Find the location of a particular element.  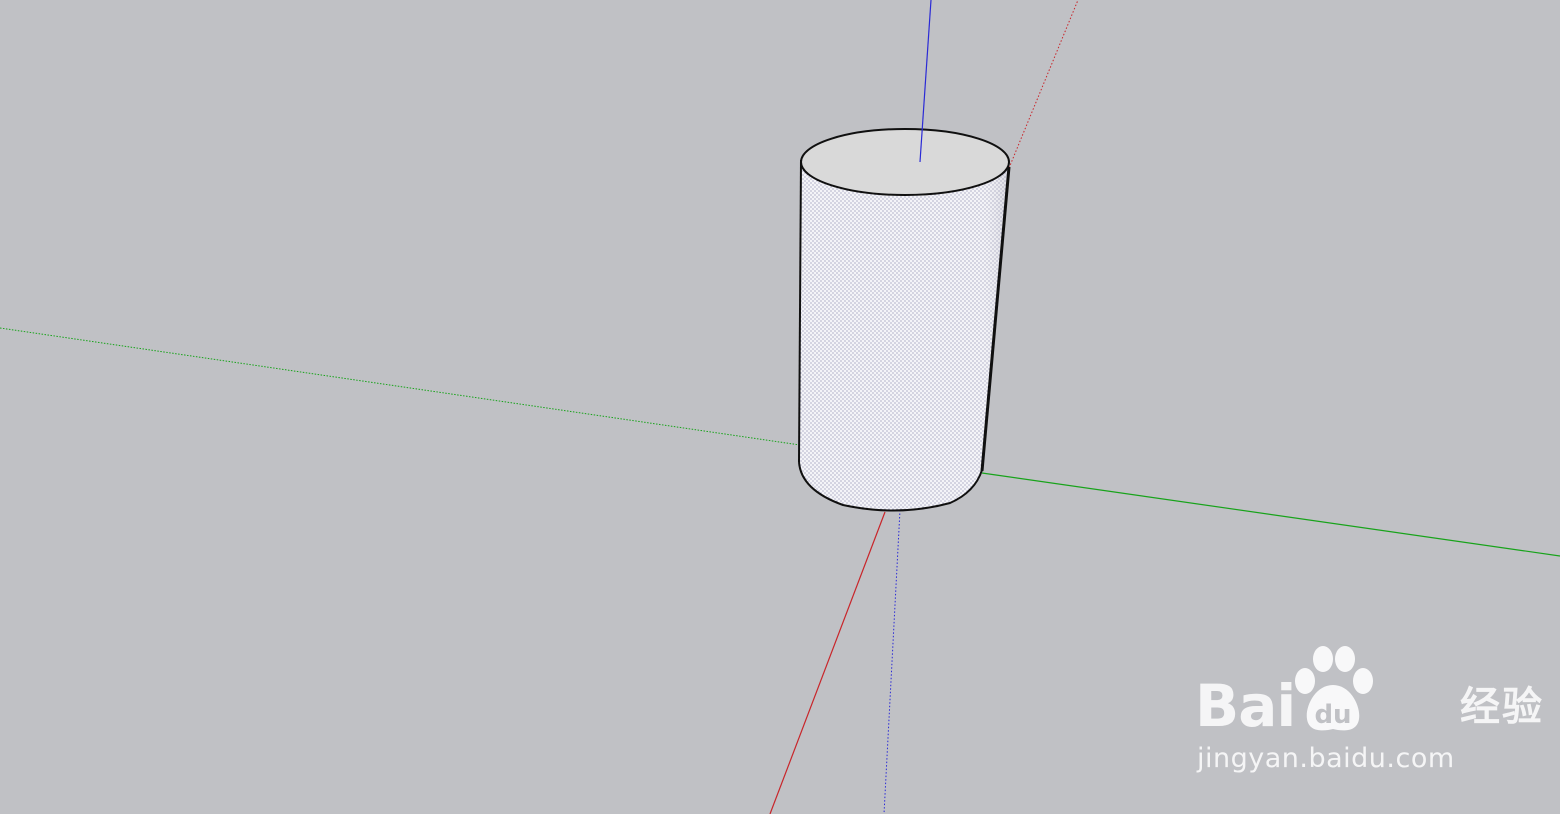

blue-axis-negative is located at coordinates (892, 661).